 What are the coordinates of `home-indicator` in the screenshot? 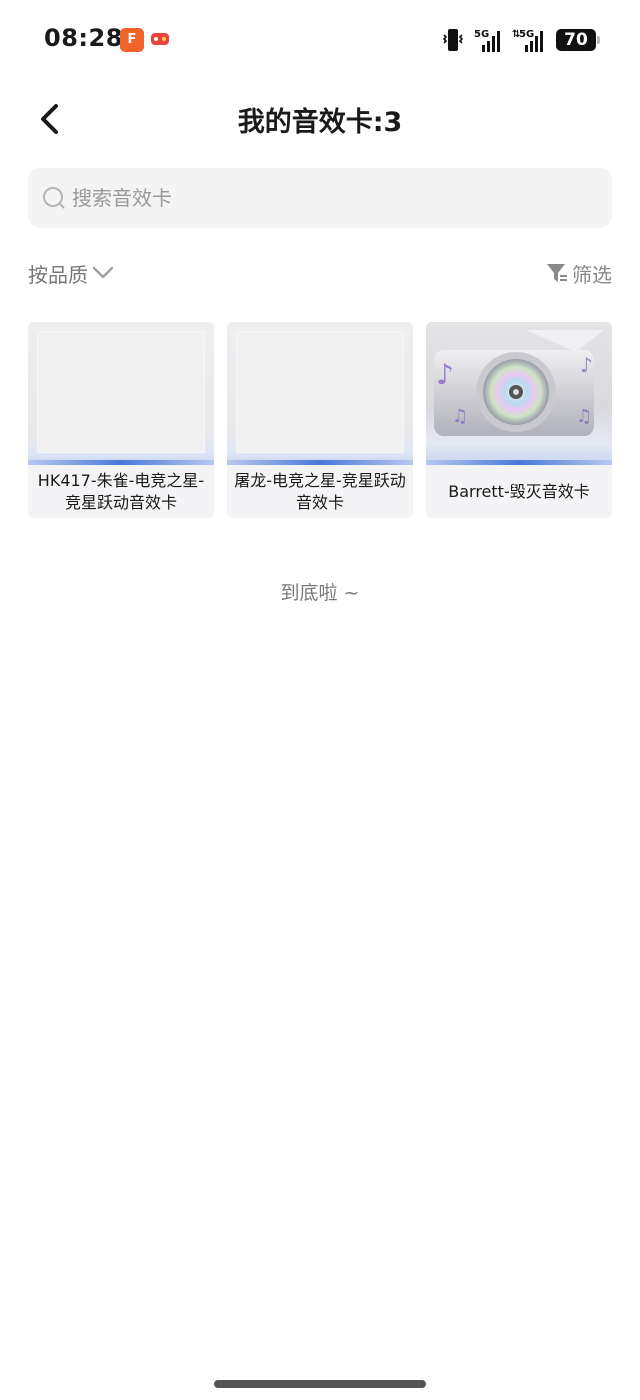 It's located at (320, 1384).